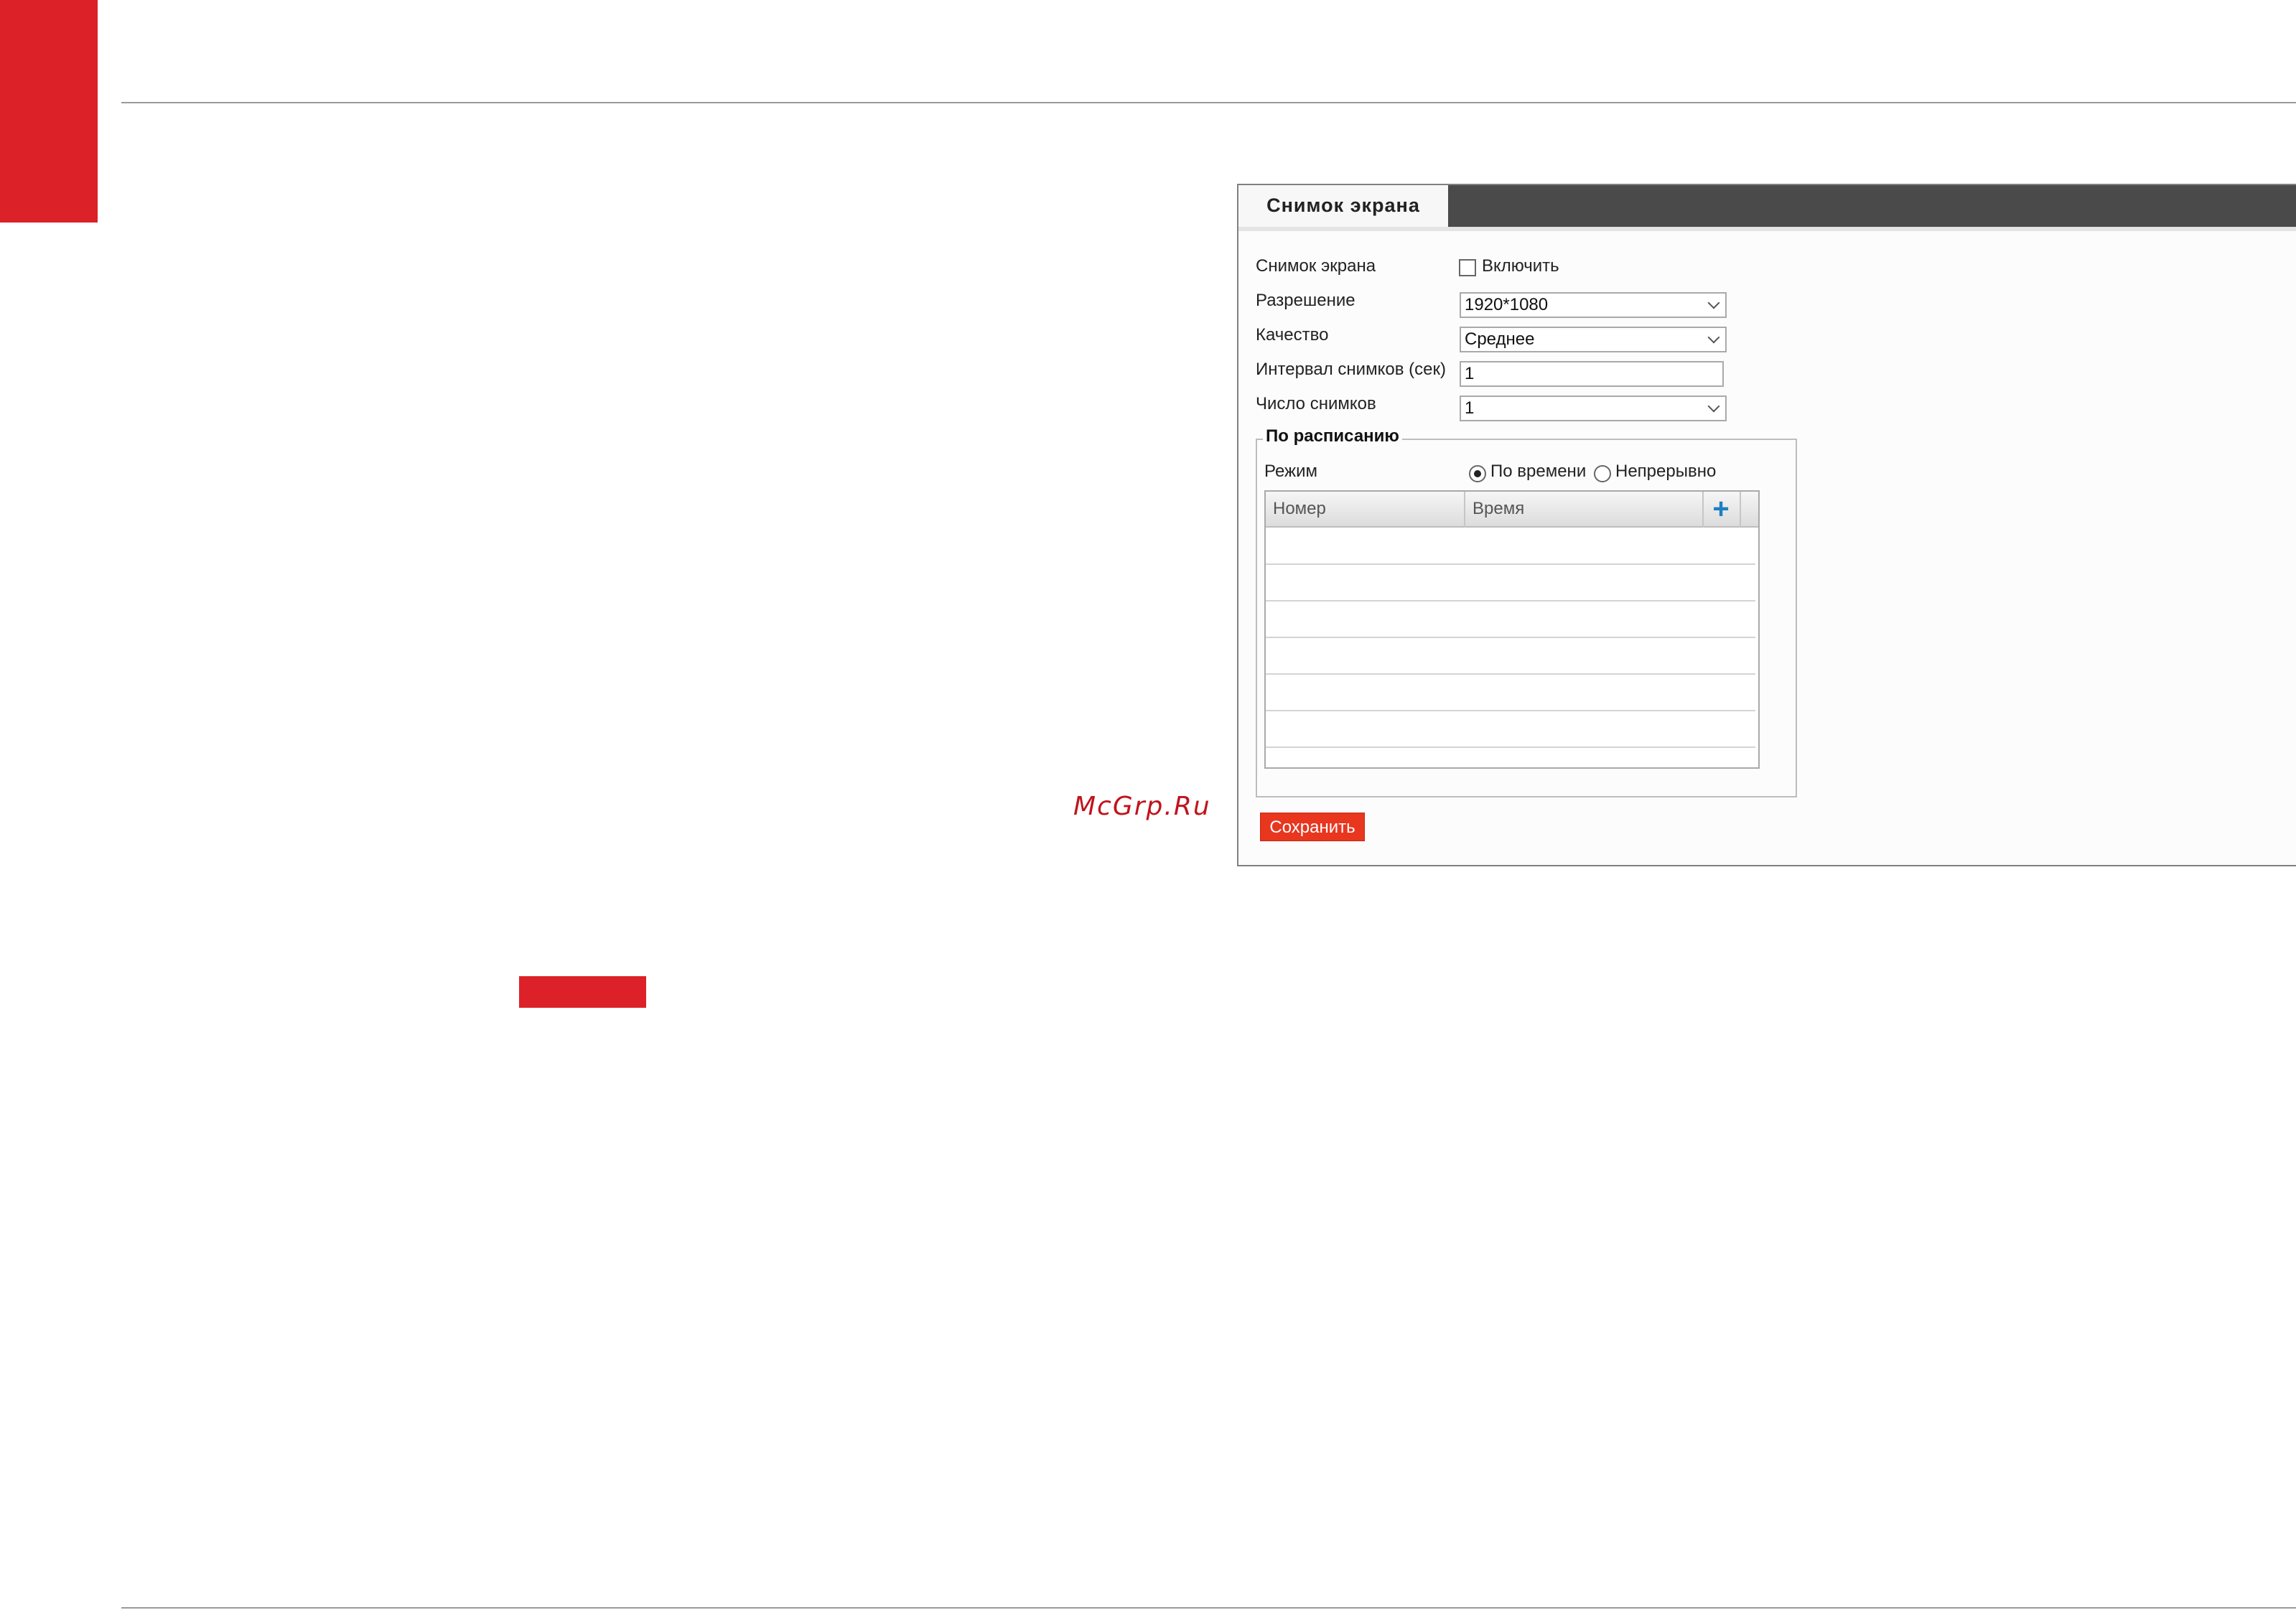 This screenshot has width=2296, height=1610. I want to click on header-rule, so click(1208, 103).